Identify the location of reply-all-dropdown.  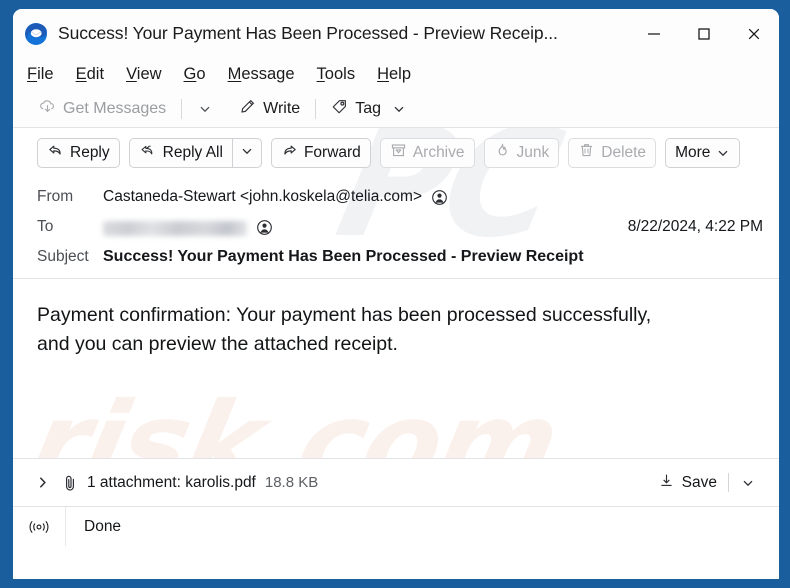
(246, 153).